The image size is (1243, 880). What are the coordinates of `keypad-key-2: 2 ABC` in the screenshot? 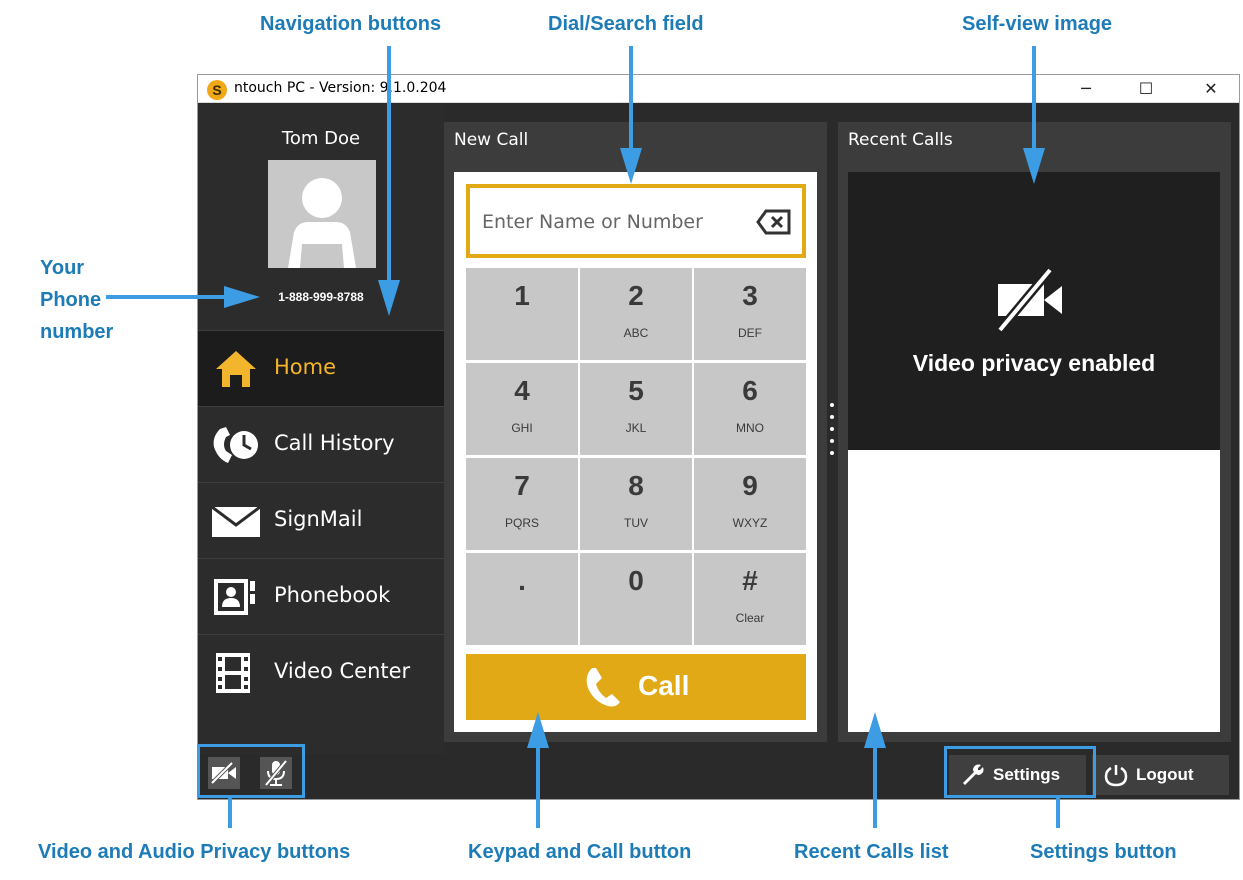 It's located at (636, 314).